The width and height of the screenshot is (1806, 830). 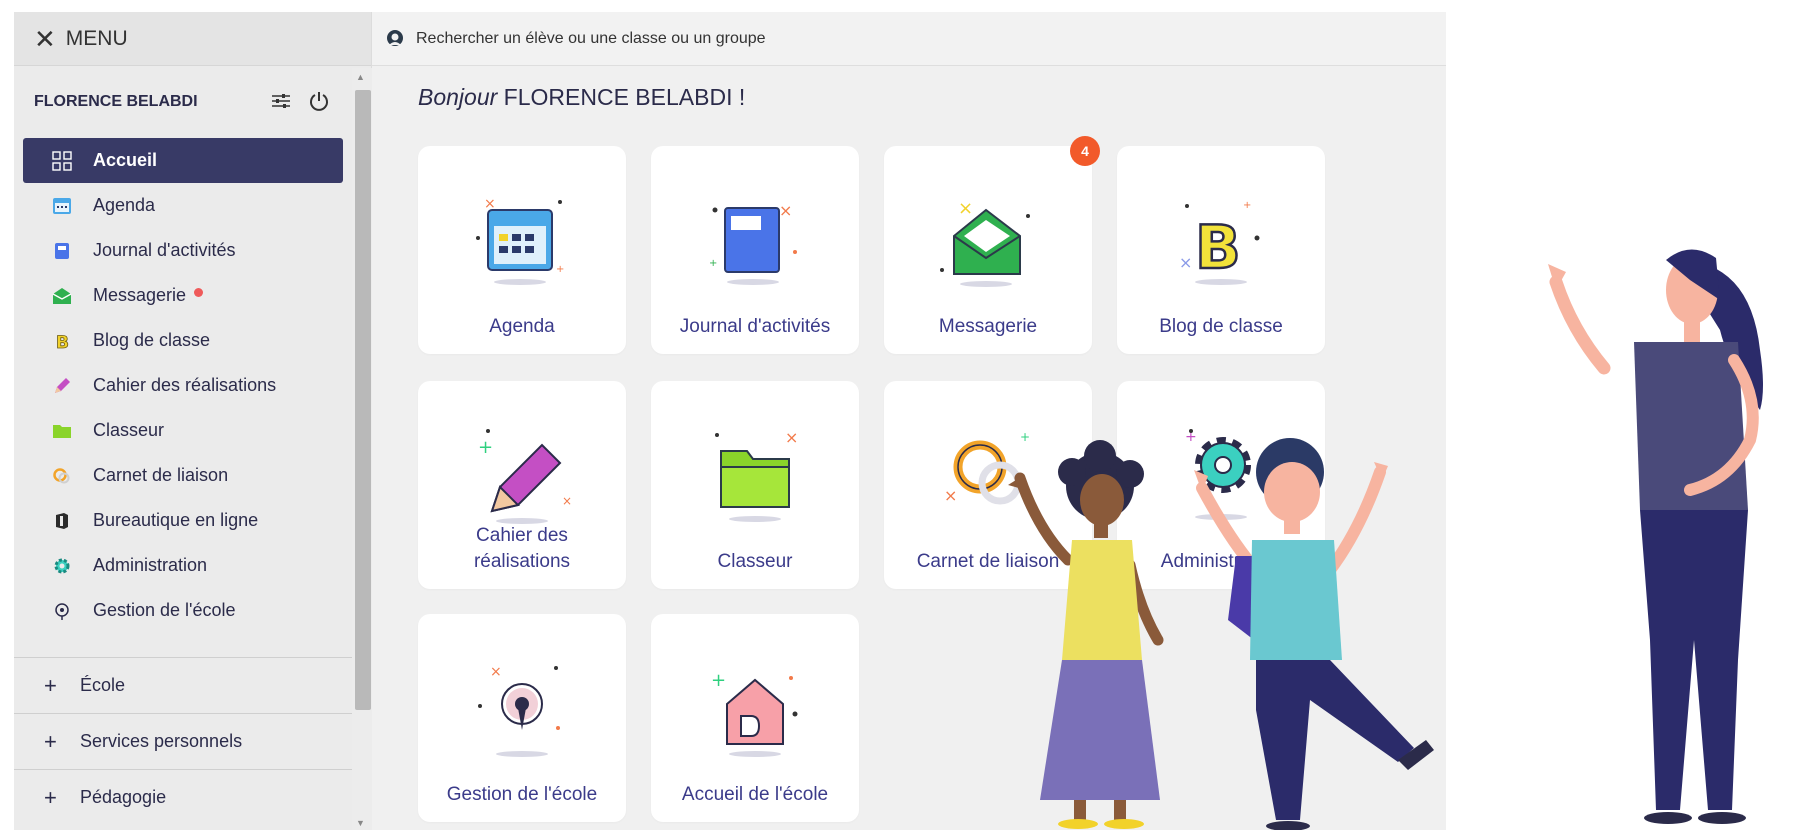 What do you see at coordinates (360, 823) in the screenshot?
I see `scroll-down-arrow: ▼` at bounding box center [360, 823].